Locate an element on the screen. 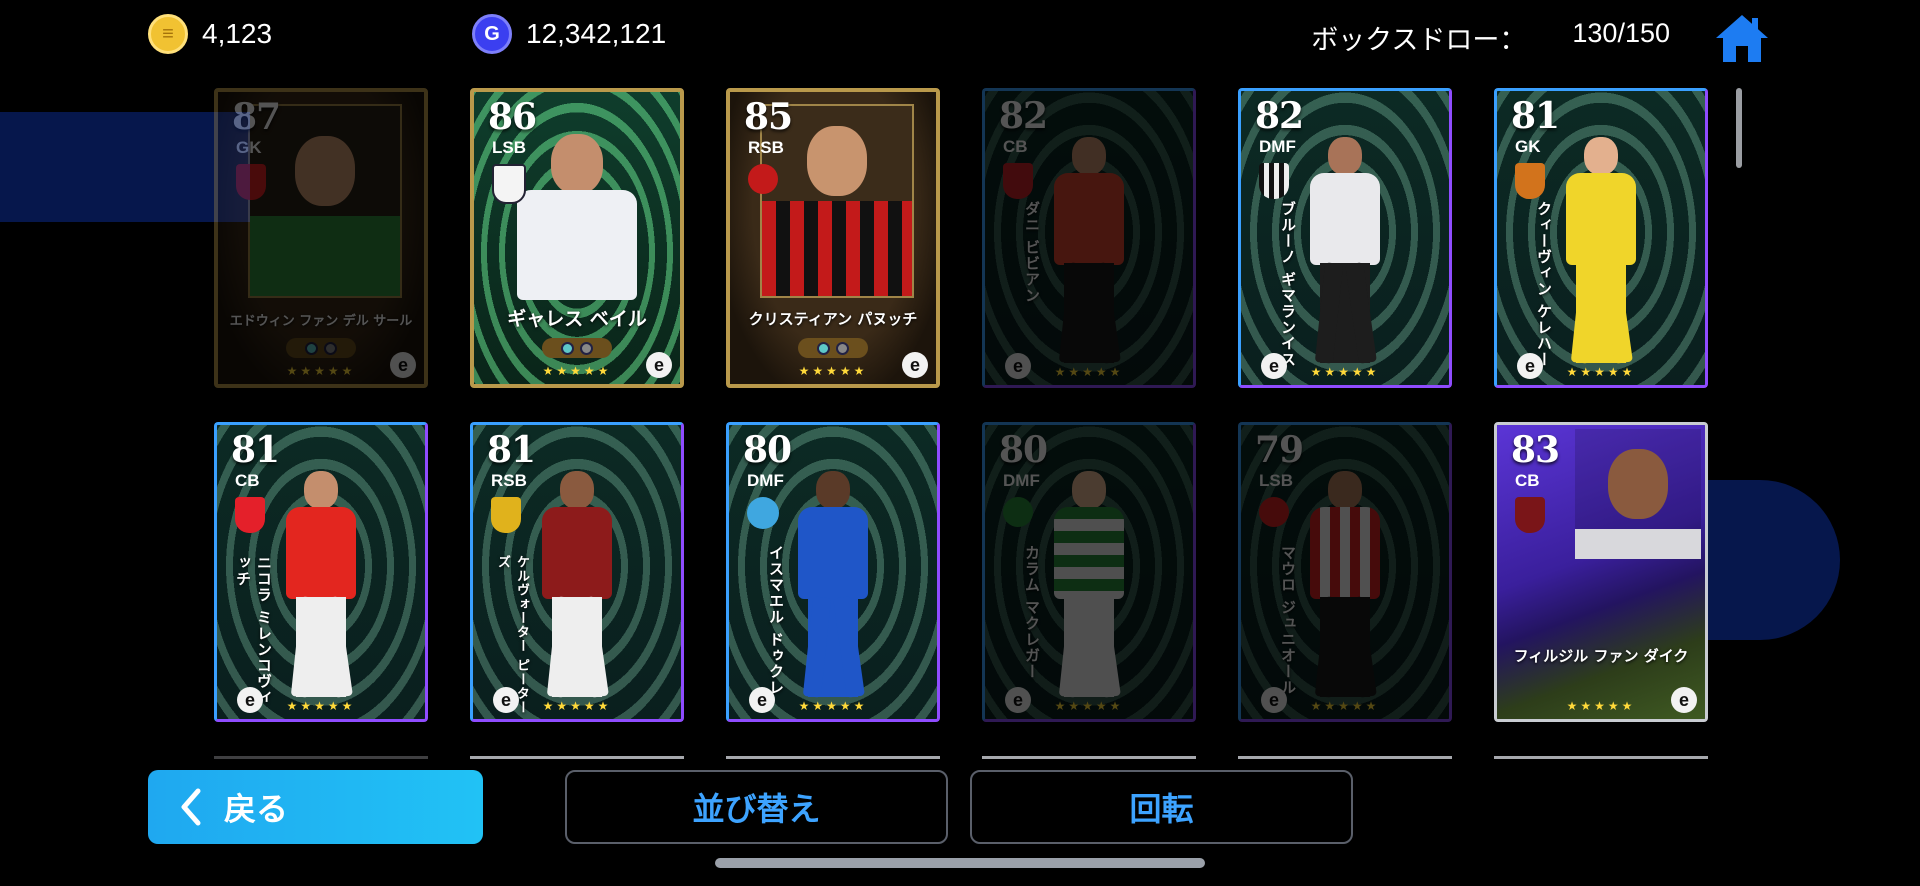 Image resolution: width=1920 pixels, height=886 pixels. player-card: 85 RSB クリスティアン パヌッチ ★★★★★ e is located at coordinates (833, 238).